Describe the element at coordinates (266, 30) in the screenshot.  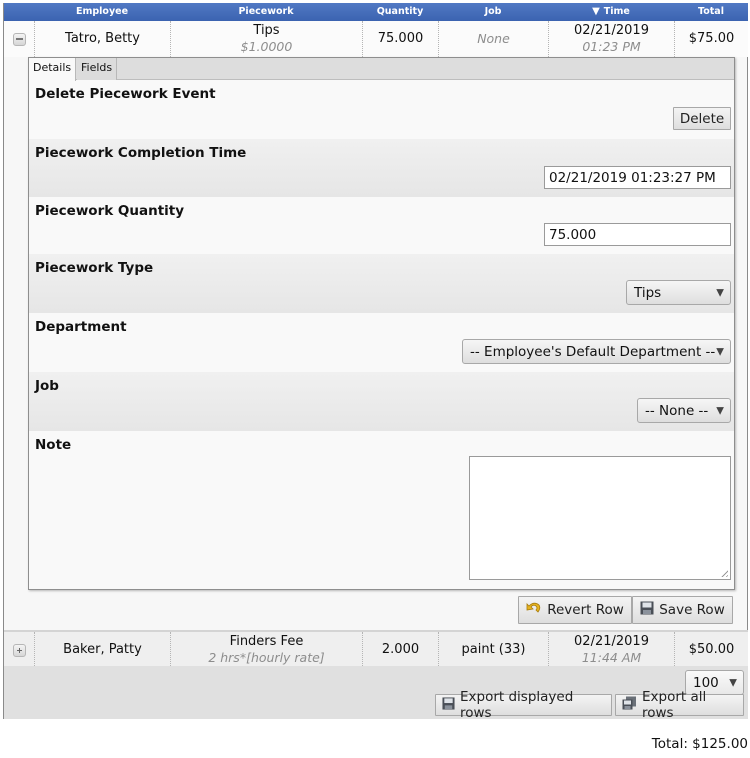
I see `piecework-name: Tips` at that location.